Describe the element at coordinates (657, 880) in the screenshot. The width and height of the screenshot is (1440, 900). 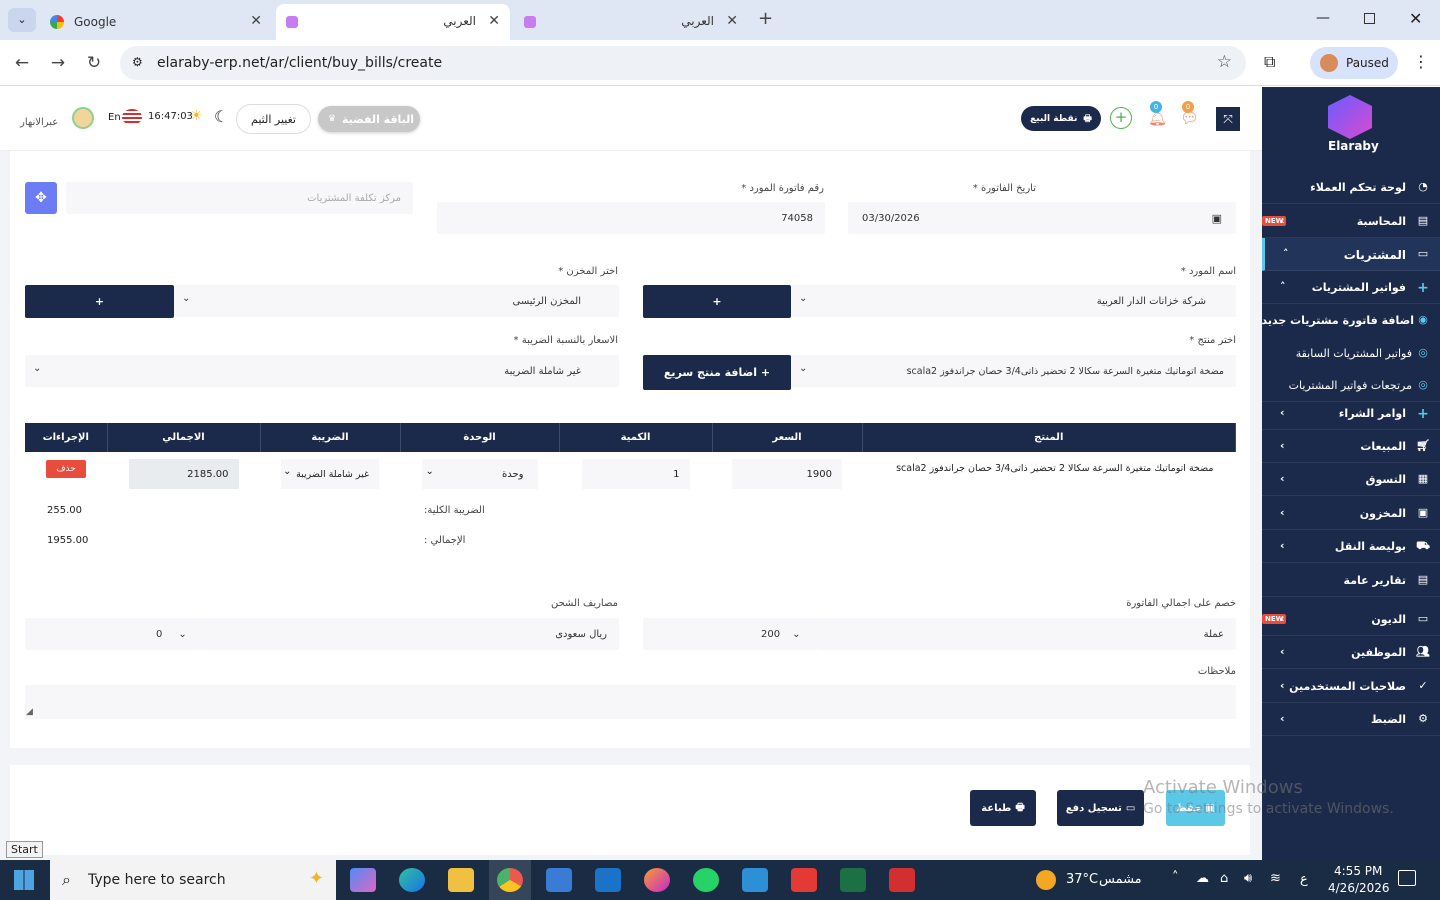
I see `firefox-icon` at that location.